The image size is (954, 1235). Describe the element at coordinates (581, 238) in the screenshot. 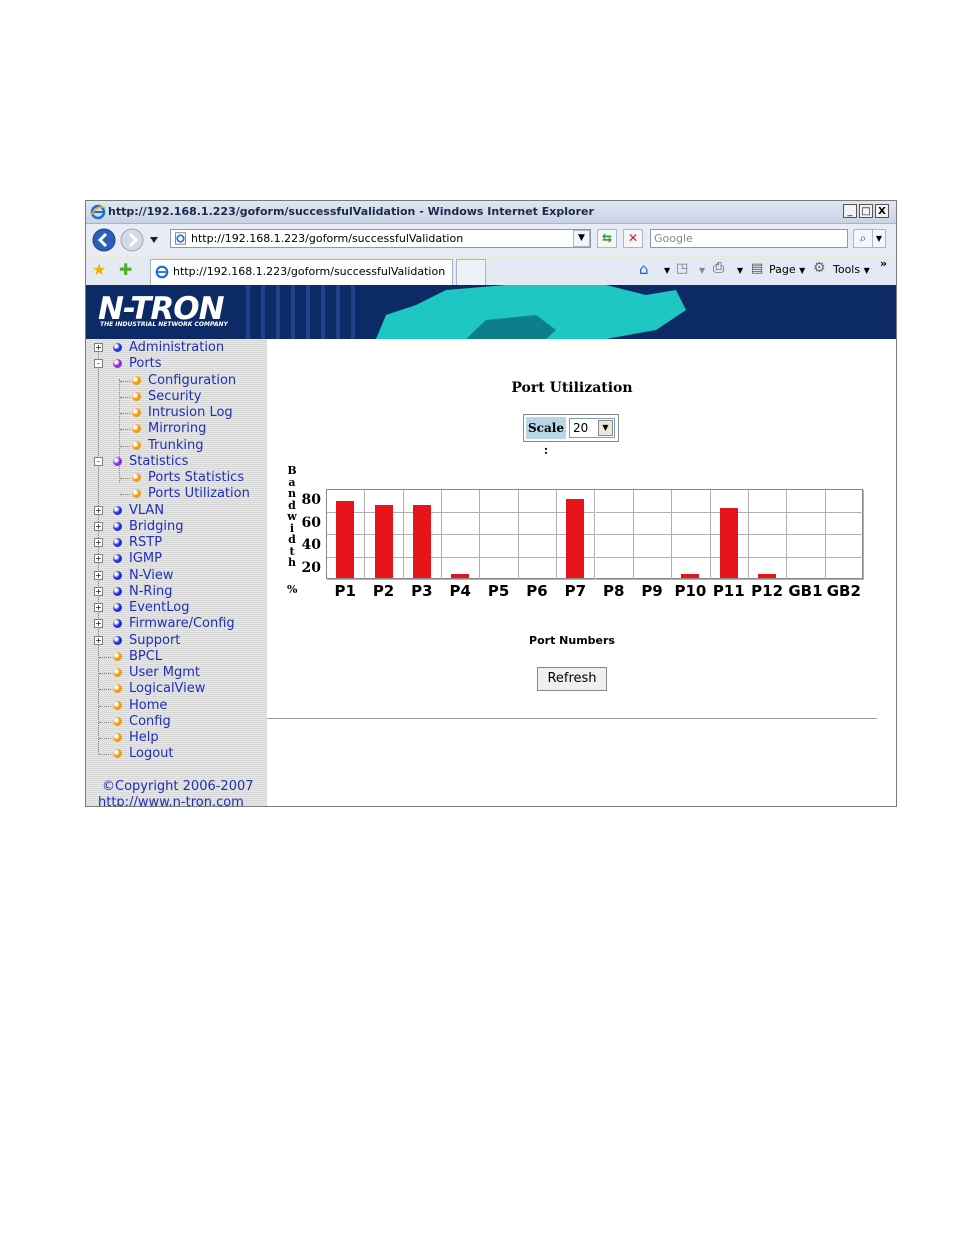

I see `address-dropdown-button: ▼` at that location.